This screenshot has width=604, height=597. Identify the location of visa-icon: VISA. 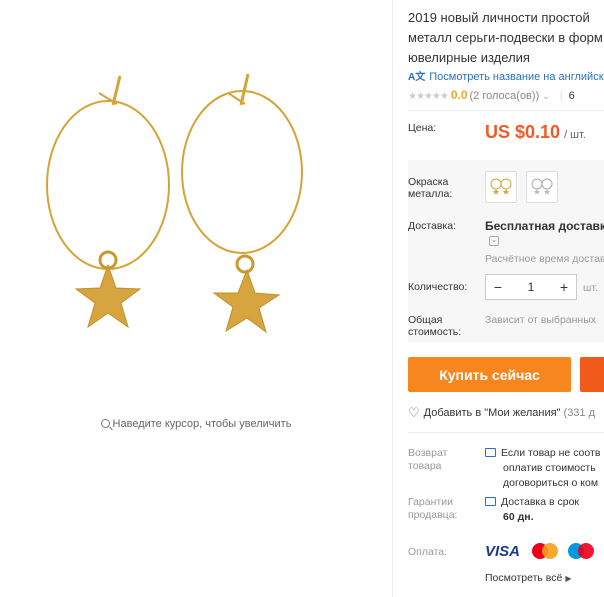
(503, 551).